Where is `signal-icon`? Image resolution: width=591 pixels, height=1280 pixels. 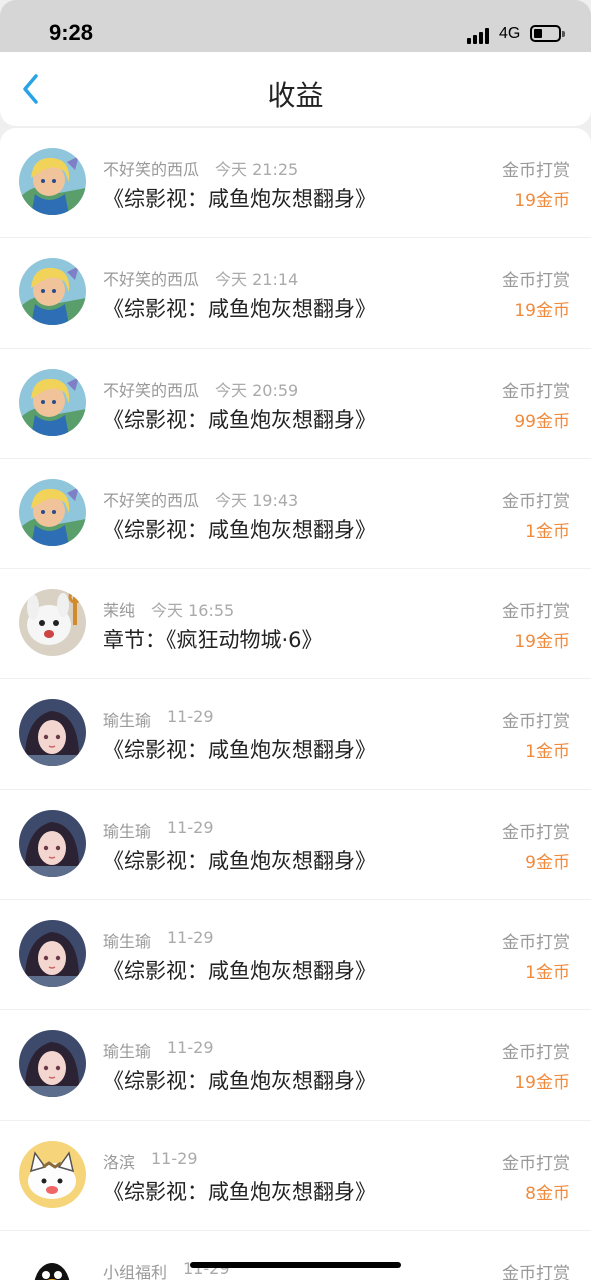
signal-icon is located at coordinates (480, 35).